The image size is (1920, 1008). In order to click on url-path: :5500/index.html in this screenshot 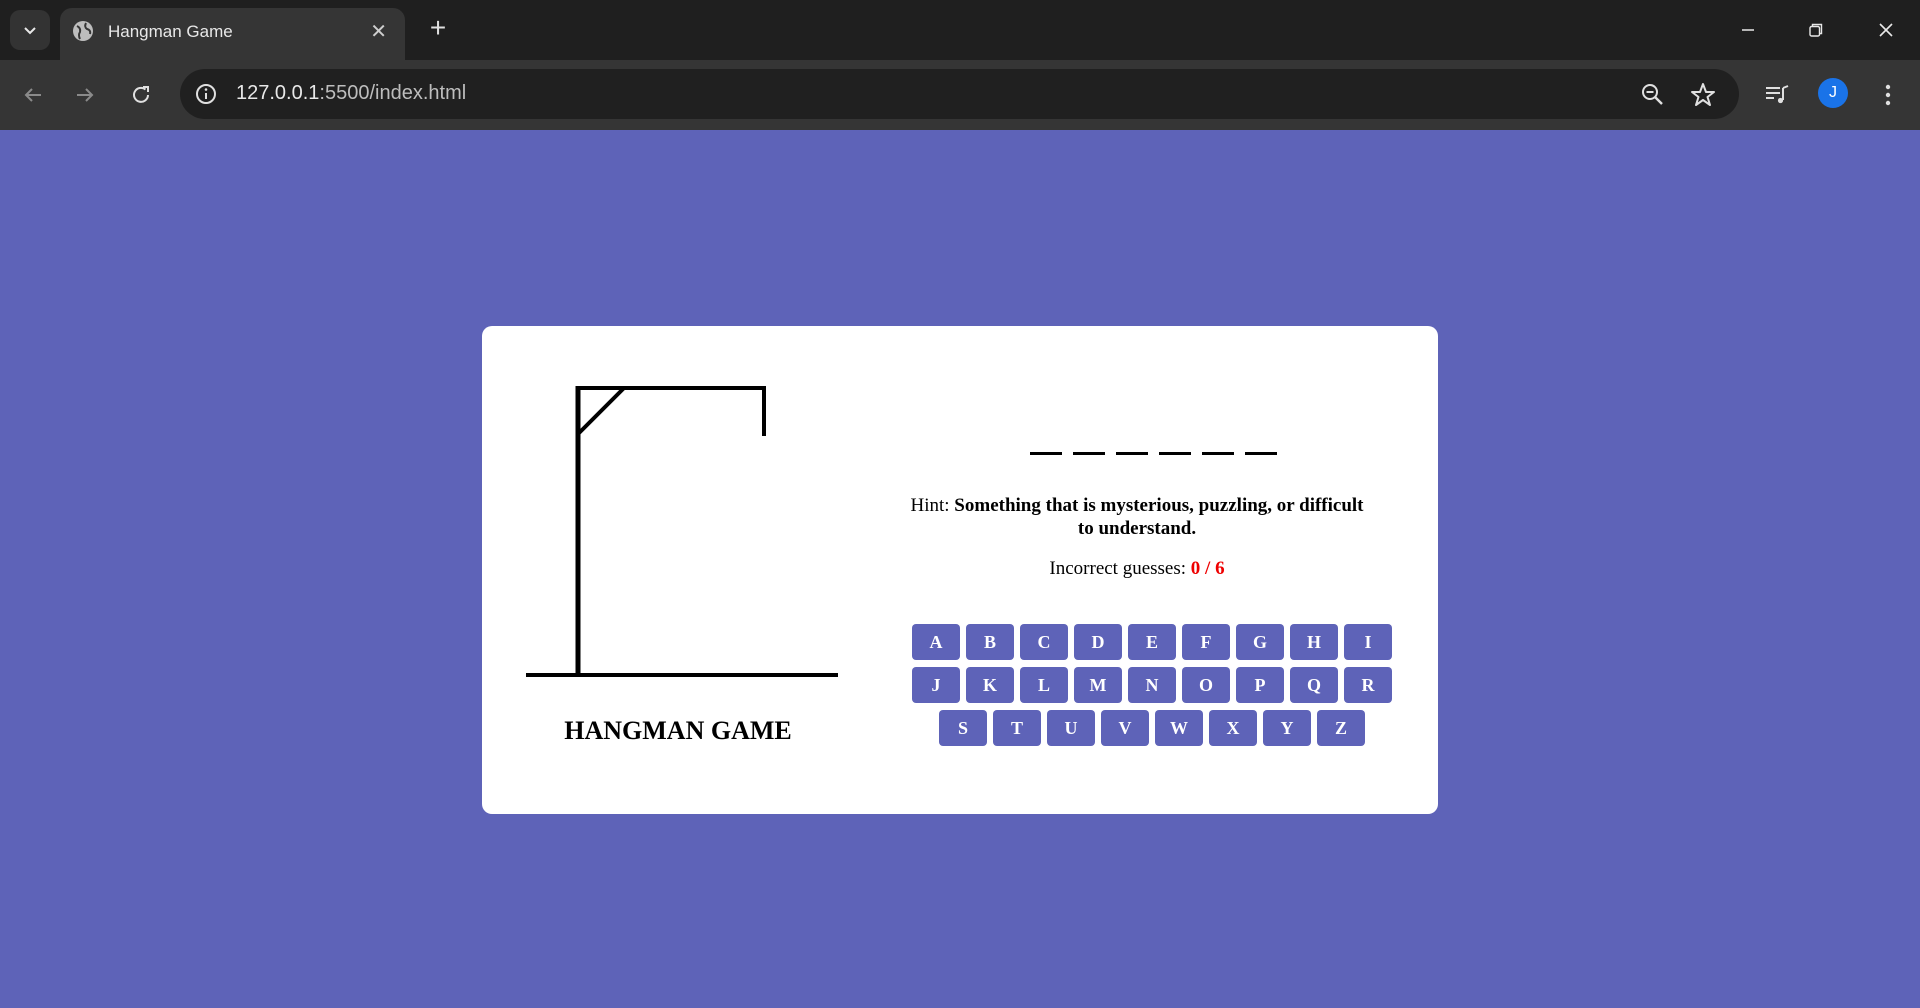, I will do `click(393, 93)`.